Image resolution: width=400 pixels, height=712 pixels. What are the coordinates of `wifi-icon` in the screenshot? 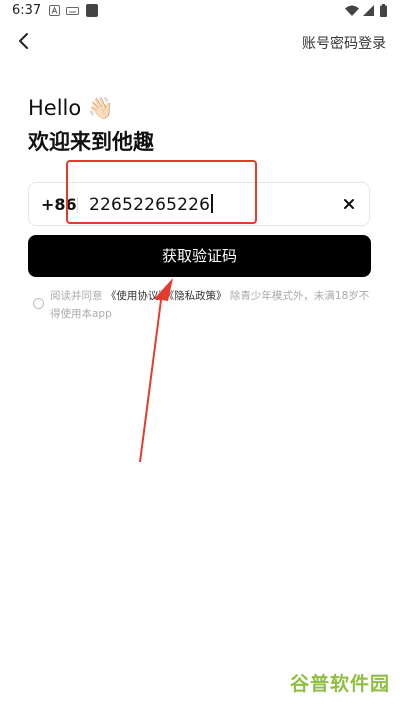 It's located at (352, 10).